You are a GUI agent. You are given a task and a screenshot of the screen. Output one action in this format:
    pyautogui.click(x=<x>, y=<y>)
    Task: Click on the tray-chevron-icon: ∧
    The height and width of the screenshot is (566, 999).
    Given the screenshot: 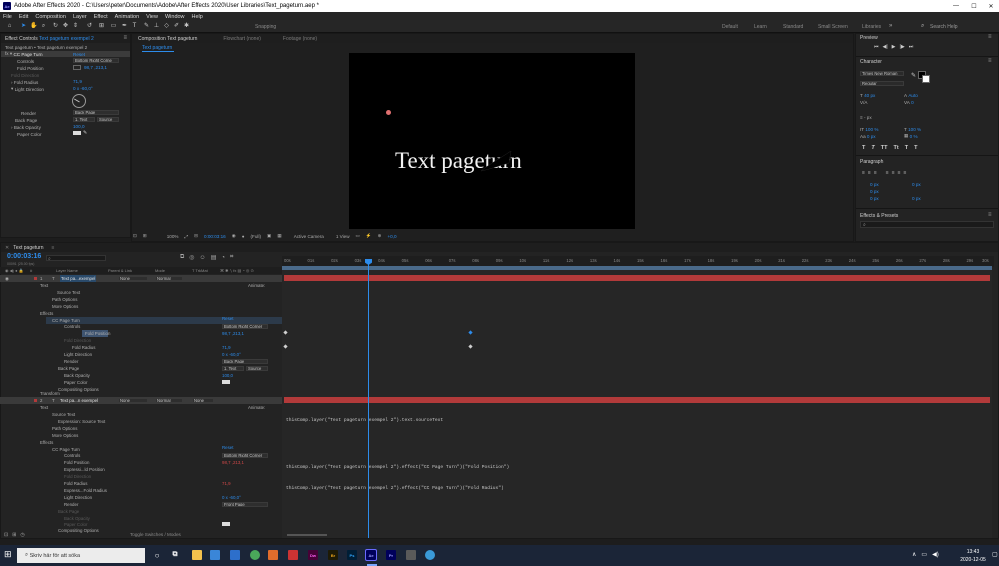 What is the action you would take?
    pyautogui.click(x=914, y=554)
    